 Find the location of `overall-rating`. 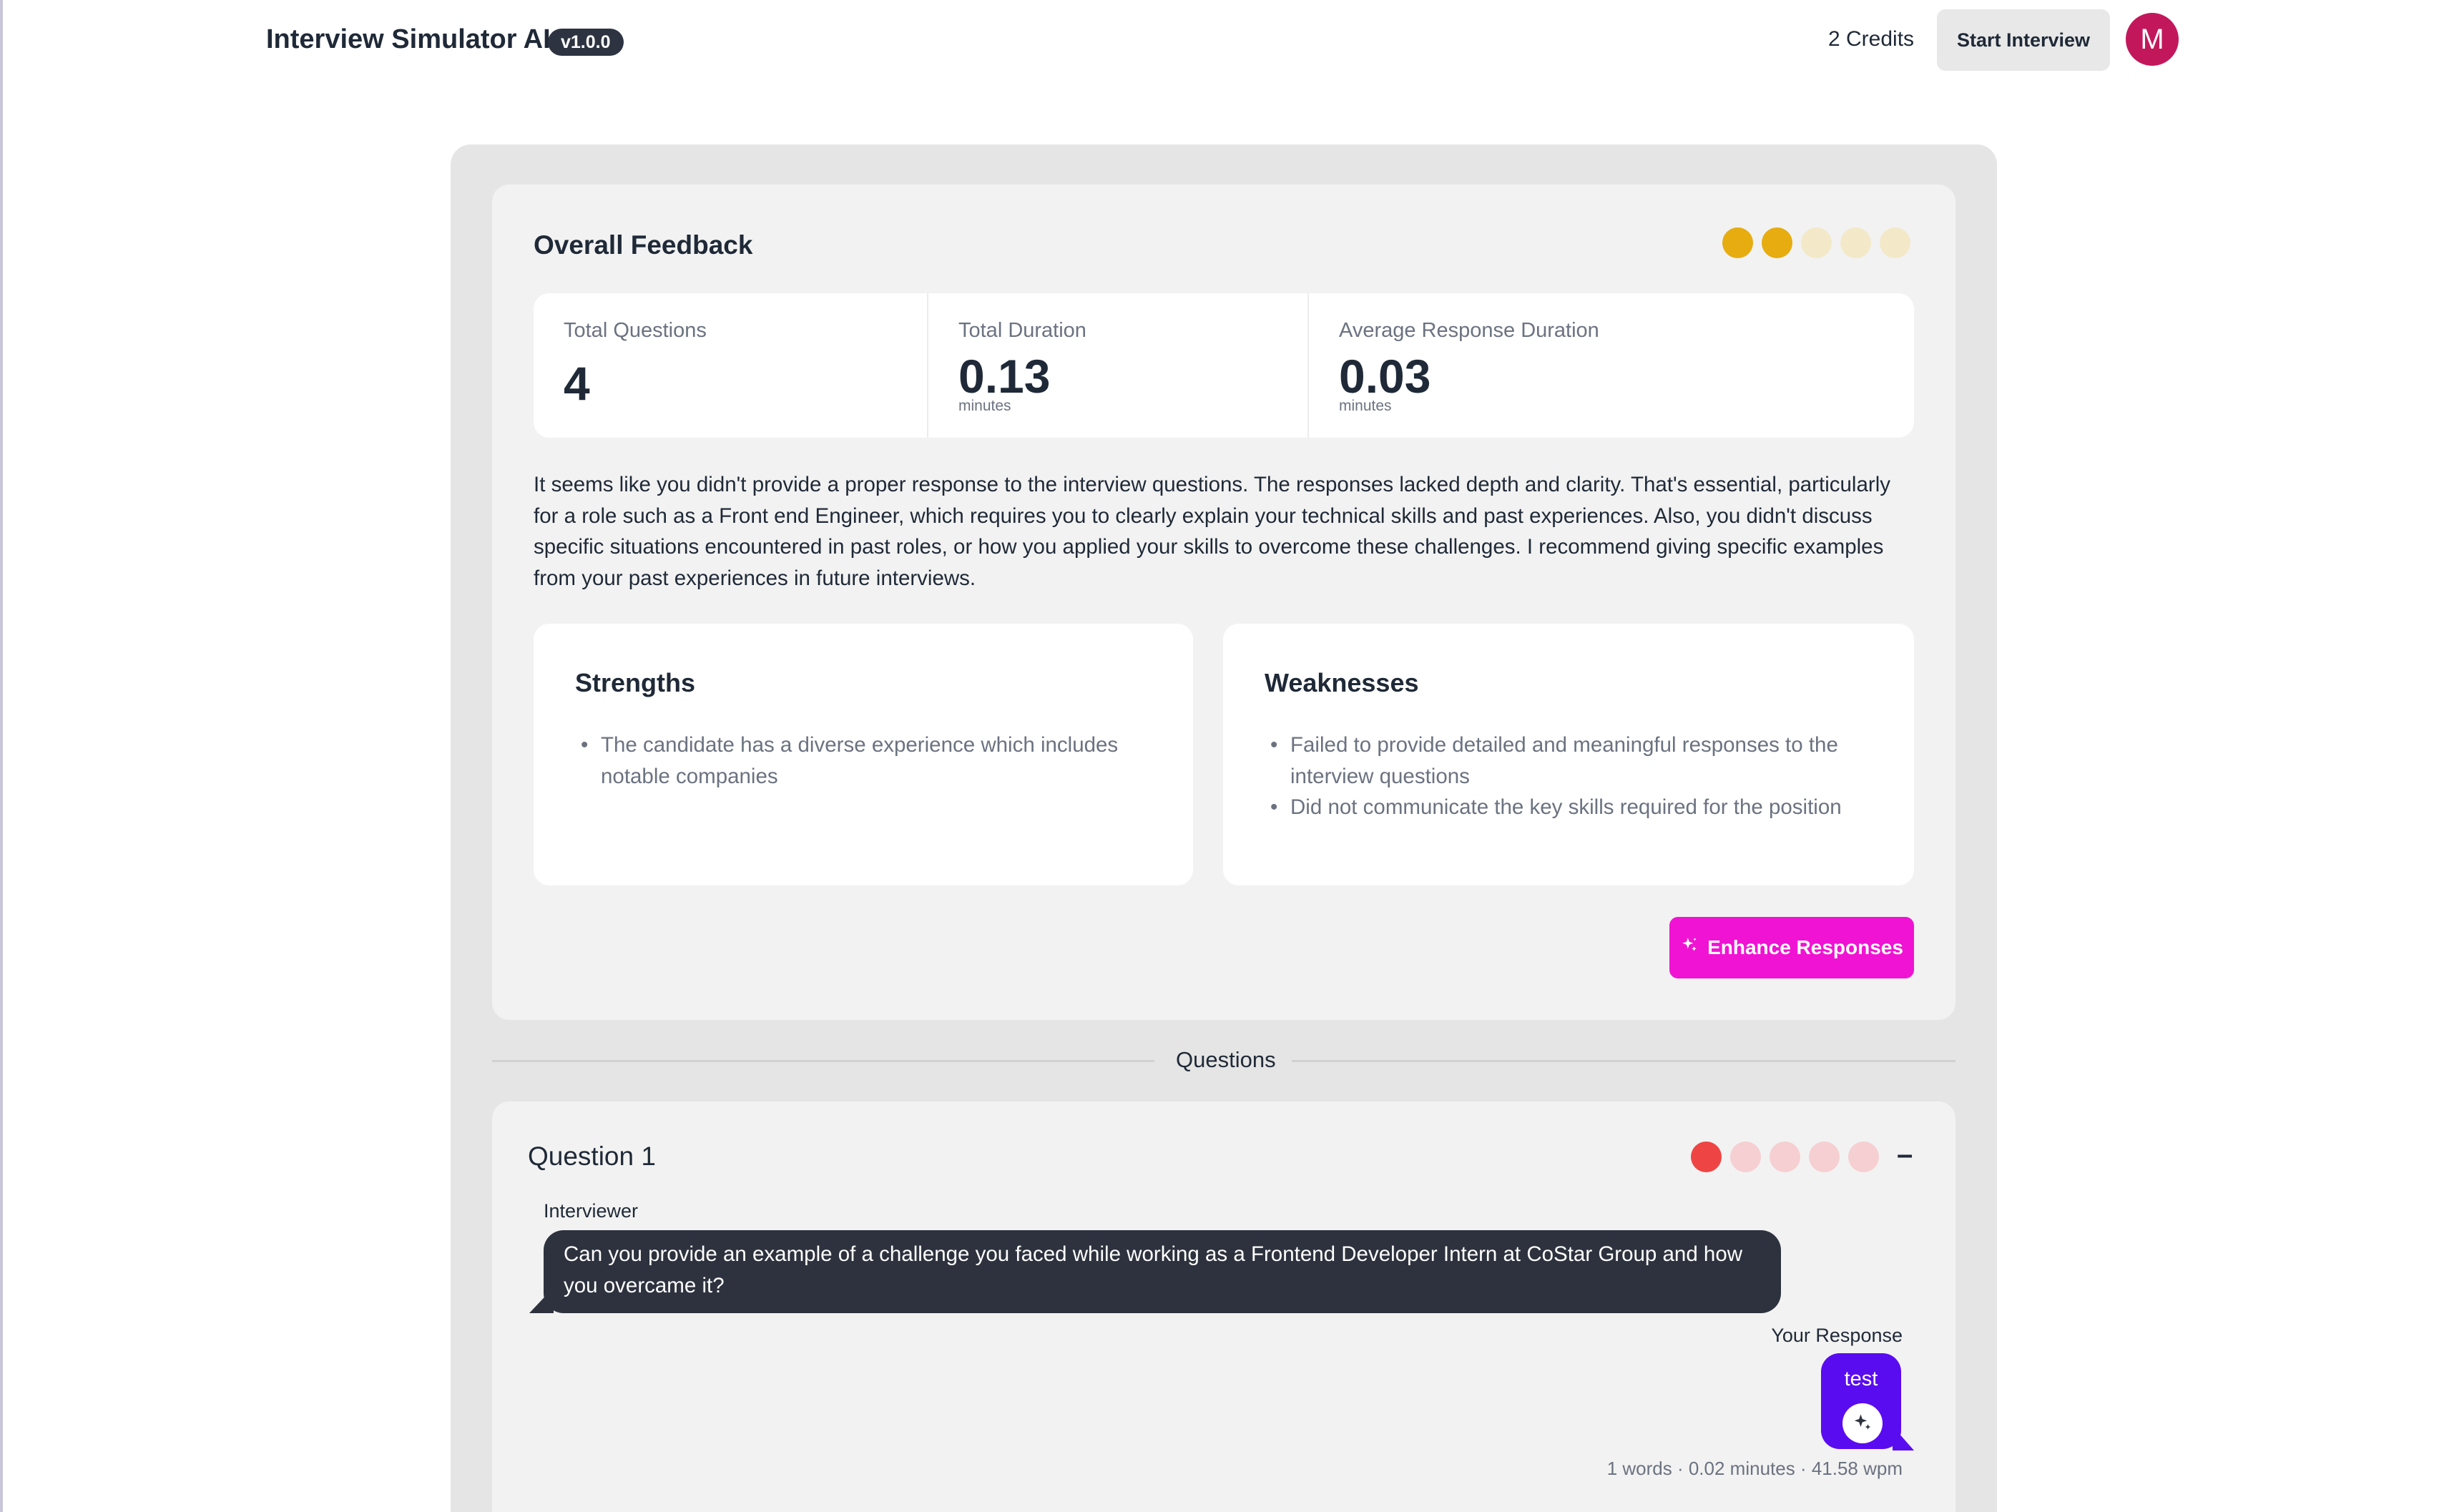

overall-rating is located at coordinates (1816, 242).